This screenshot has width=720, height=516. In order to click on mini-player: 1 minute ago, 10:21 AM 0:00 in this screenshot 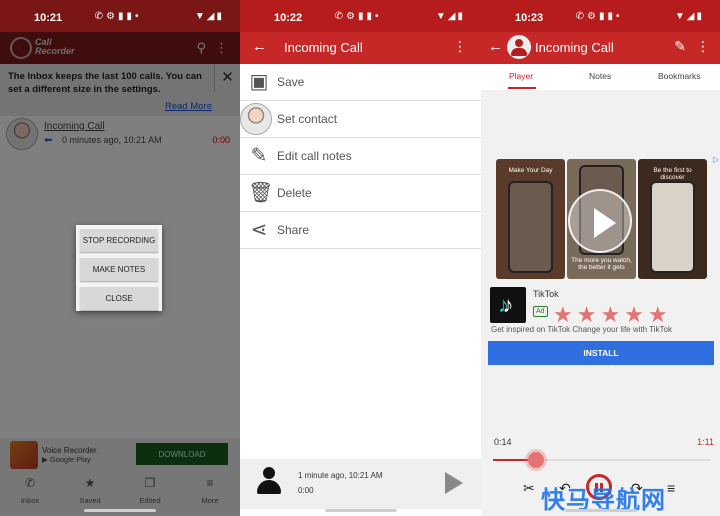, I will do `click(360, 484)`.